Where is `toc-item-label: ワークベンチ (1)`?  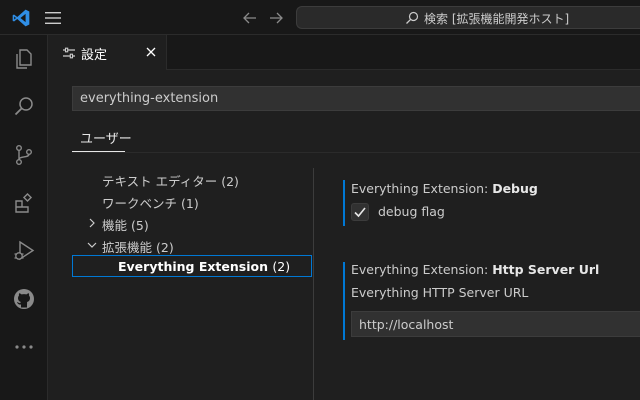
toc-item-label: ワークベンチ (1) is located at coordinates (150, 202).